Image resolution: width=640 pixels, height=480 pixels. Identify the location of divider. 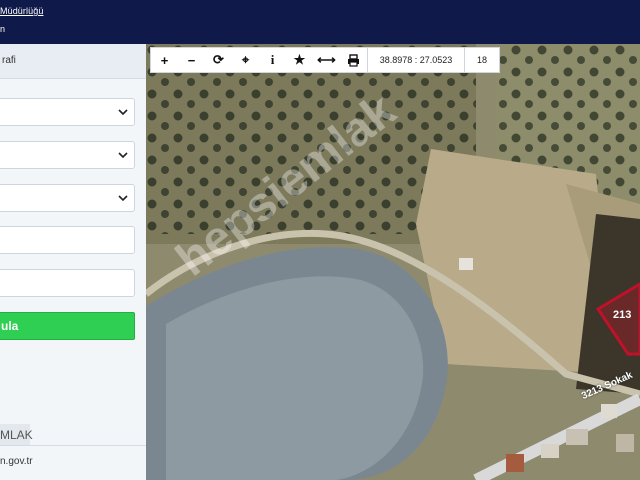
(73, 445).